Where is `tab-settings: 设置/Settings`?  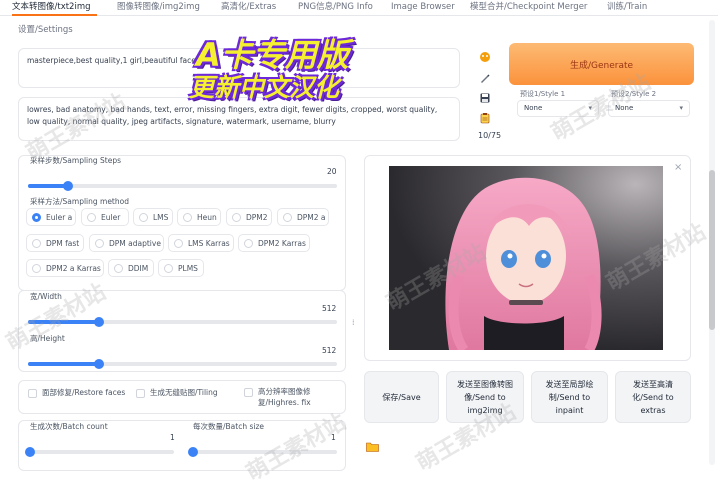
tab-settings: 设置/Settings is located at coordinates (45, 29).